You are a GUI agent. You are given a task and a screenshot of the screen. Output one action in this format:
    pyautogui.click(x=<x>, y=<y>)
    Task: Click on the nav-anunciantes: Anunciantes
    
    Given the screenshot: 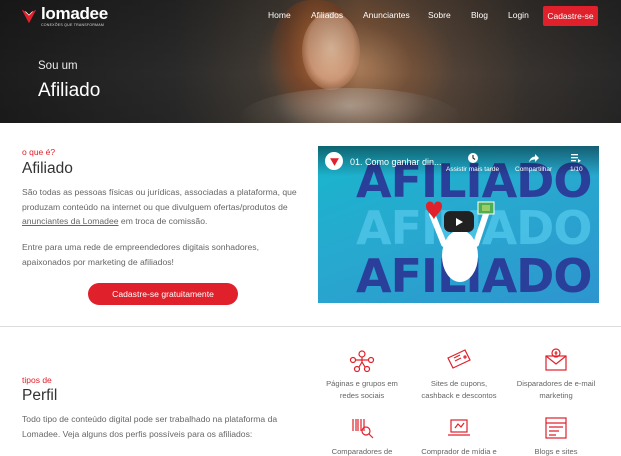 What is the action you would take?
    pyautogui.click(x=386, y=15)
    